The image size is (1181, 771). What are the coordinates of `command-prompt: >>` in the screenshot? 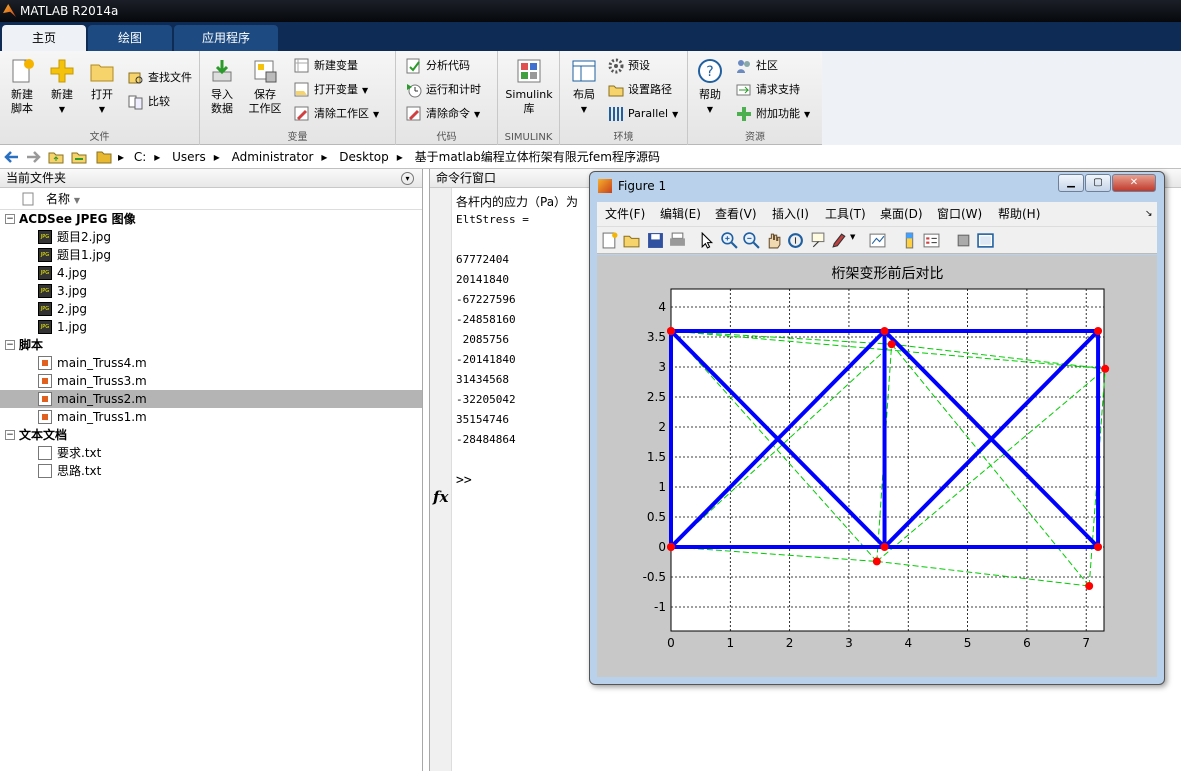 It's located at (464, 480).